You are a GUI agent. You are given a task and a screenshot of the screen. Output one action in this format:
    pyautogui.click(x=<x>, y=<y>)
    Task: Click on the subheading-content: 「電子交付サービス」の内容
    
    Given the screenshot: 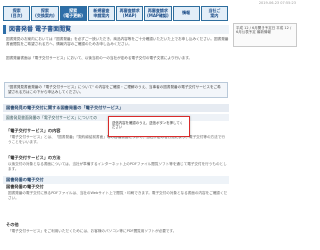 What is the action you would take?
    pyautogui.click(x=33, y=130)
    